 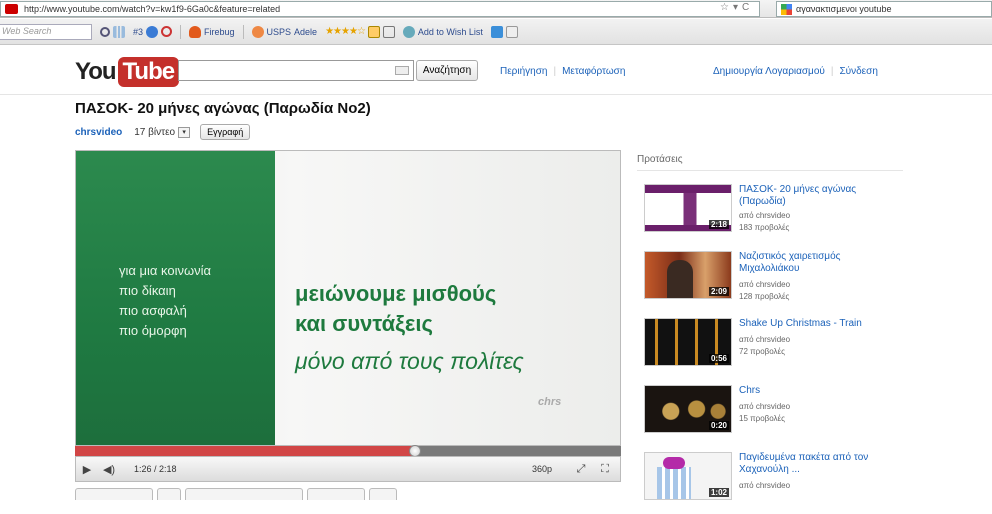 I want to click on web-search-input: Web Search, so click(x=46, y=31).